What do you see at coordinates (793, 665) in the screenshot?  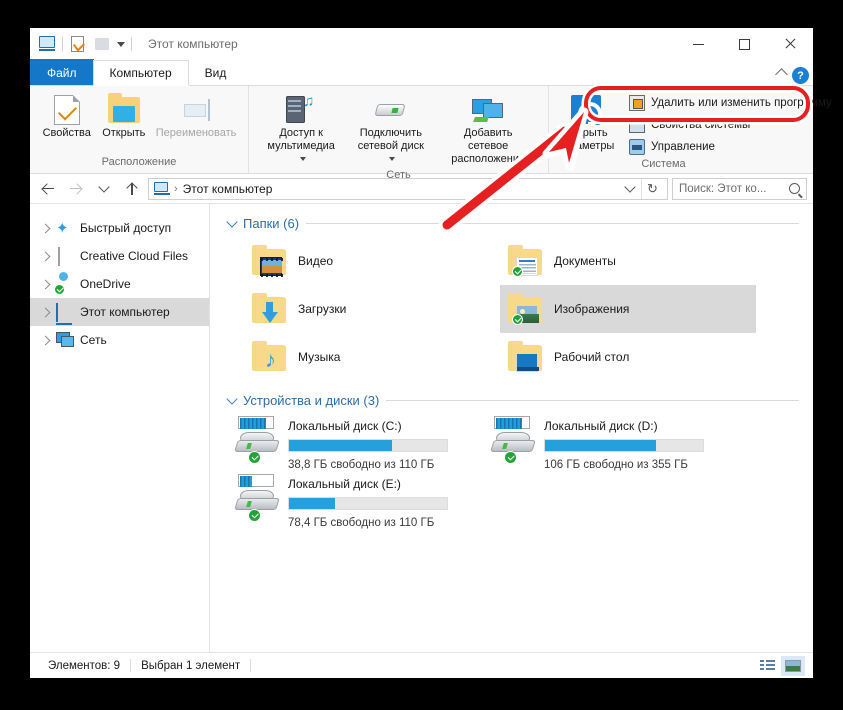 I see `large-icons-view-button` at bounding box center [793, 665].